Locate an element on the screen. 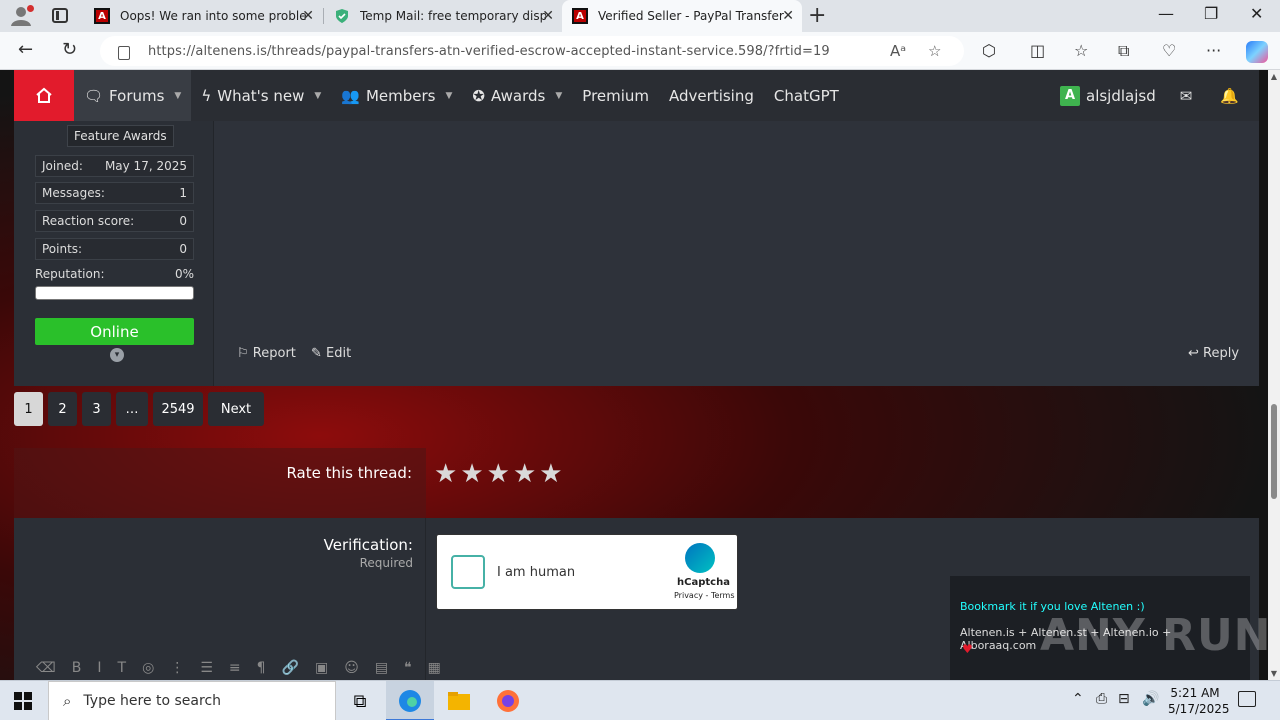 This screenshot has width=1280, height=720. nav-premium: Premium is located at coordinates (615, 95).